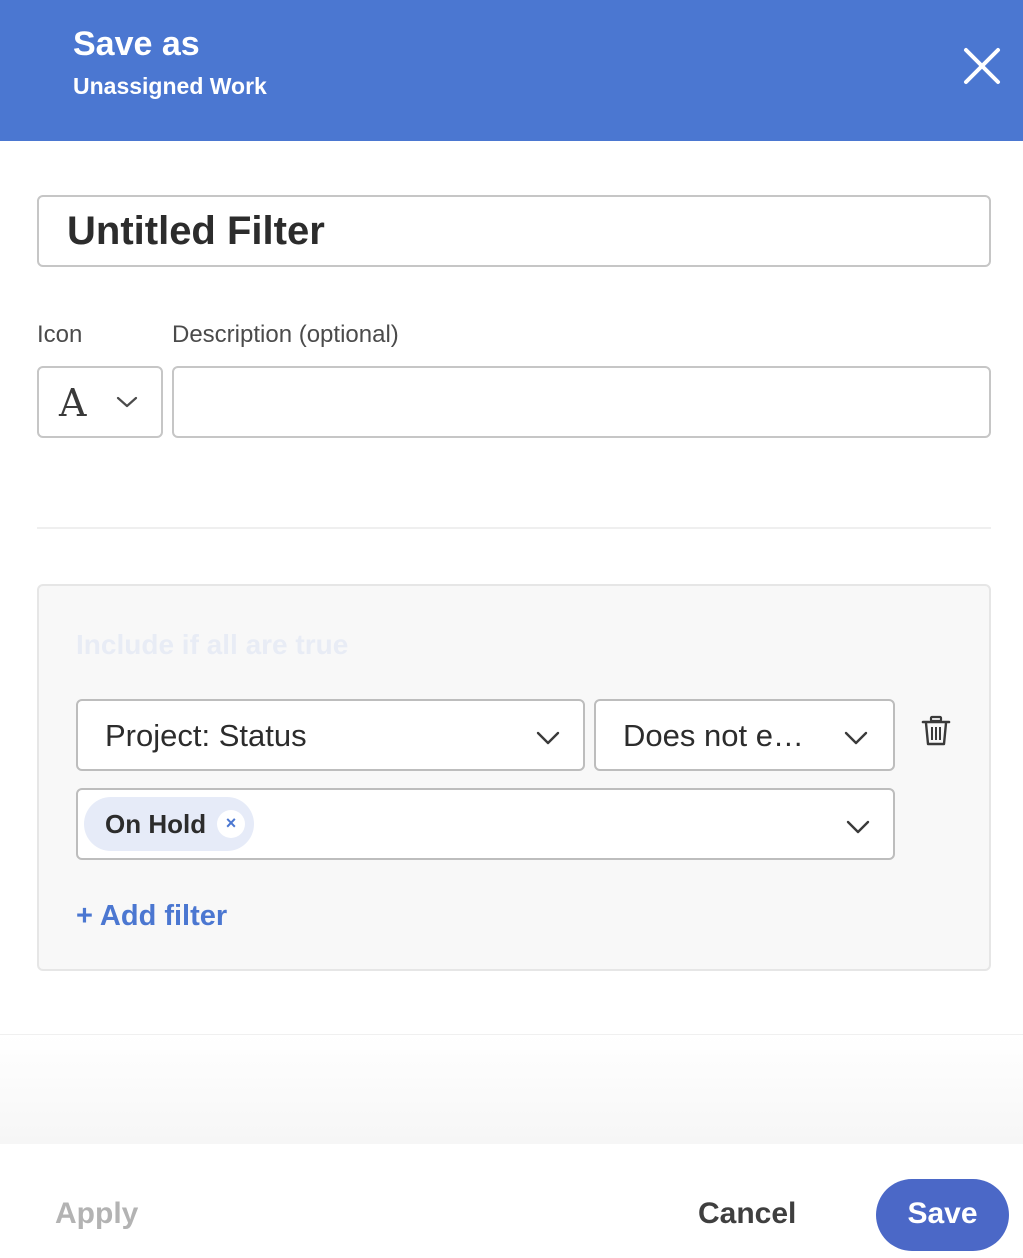  I want to click on delete-rule-button, so click(936, 731).